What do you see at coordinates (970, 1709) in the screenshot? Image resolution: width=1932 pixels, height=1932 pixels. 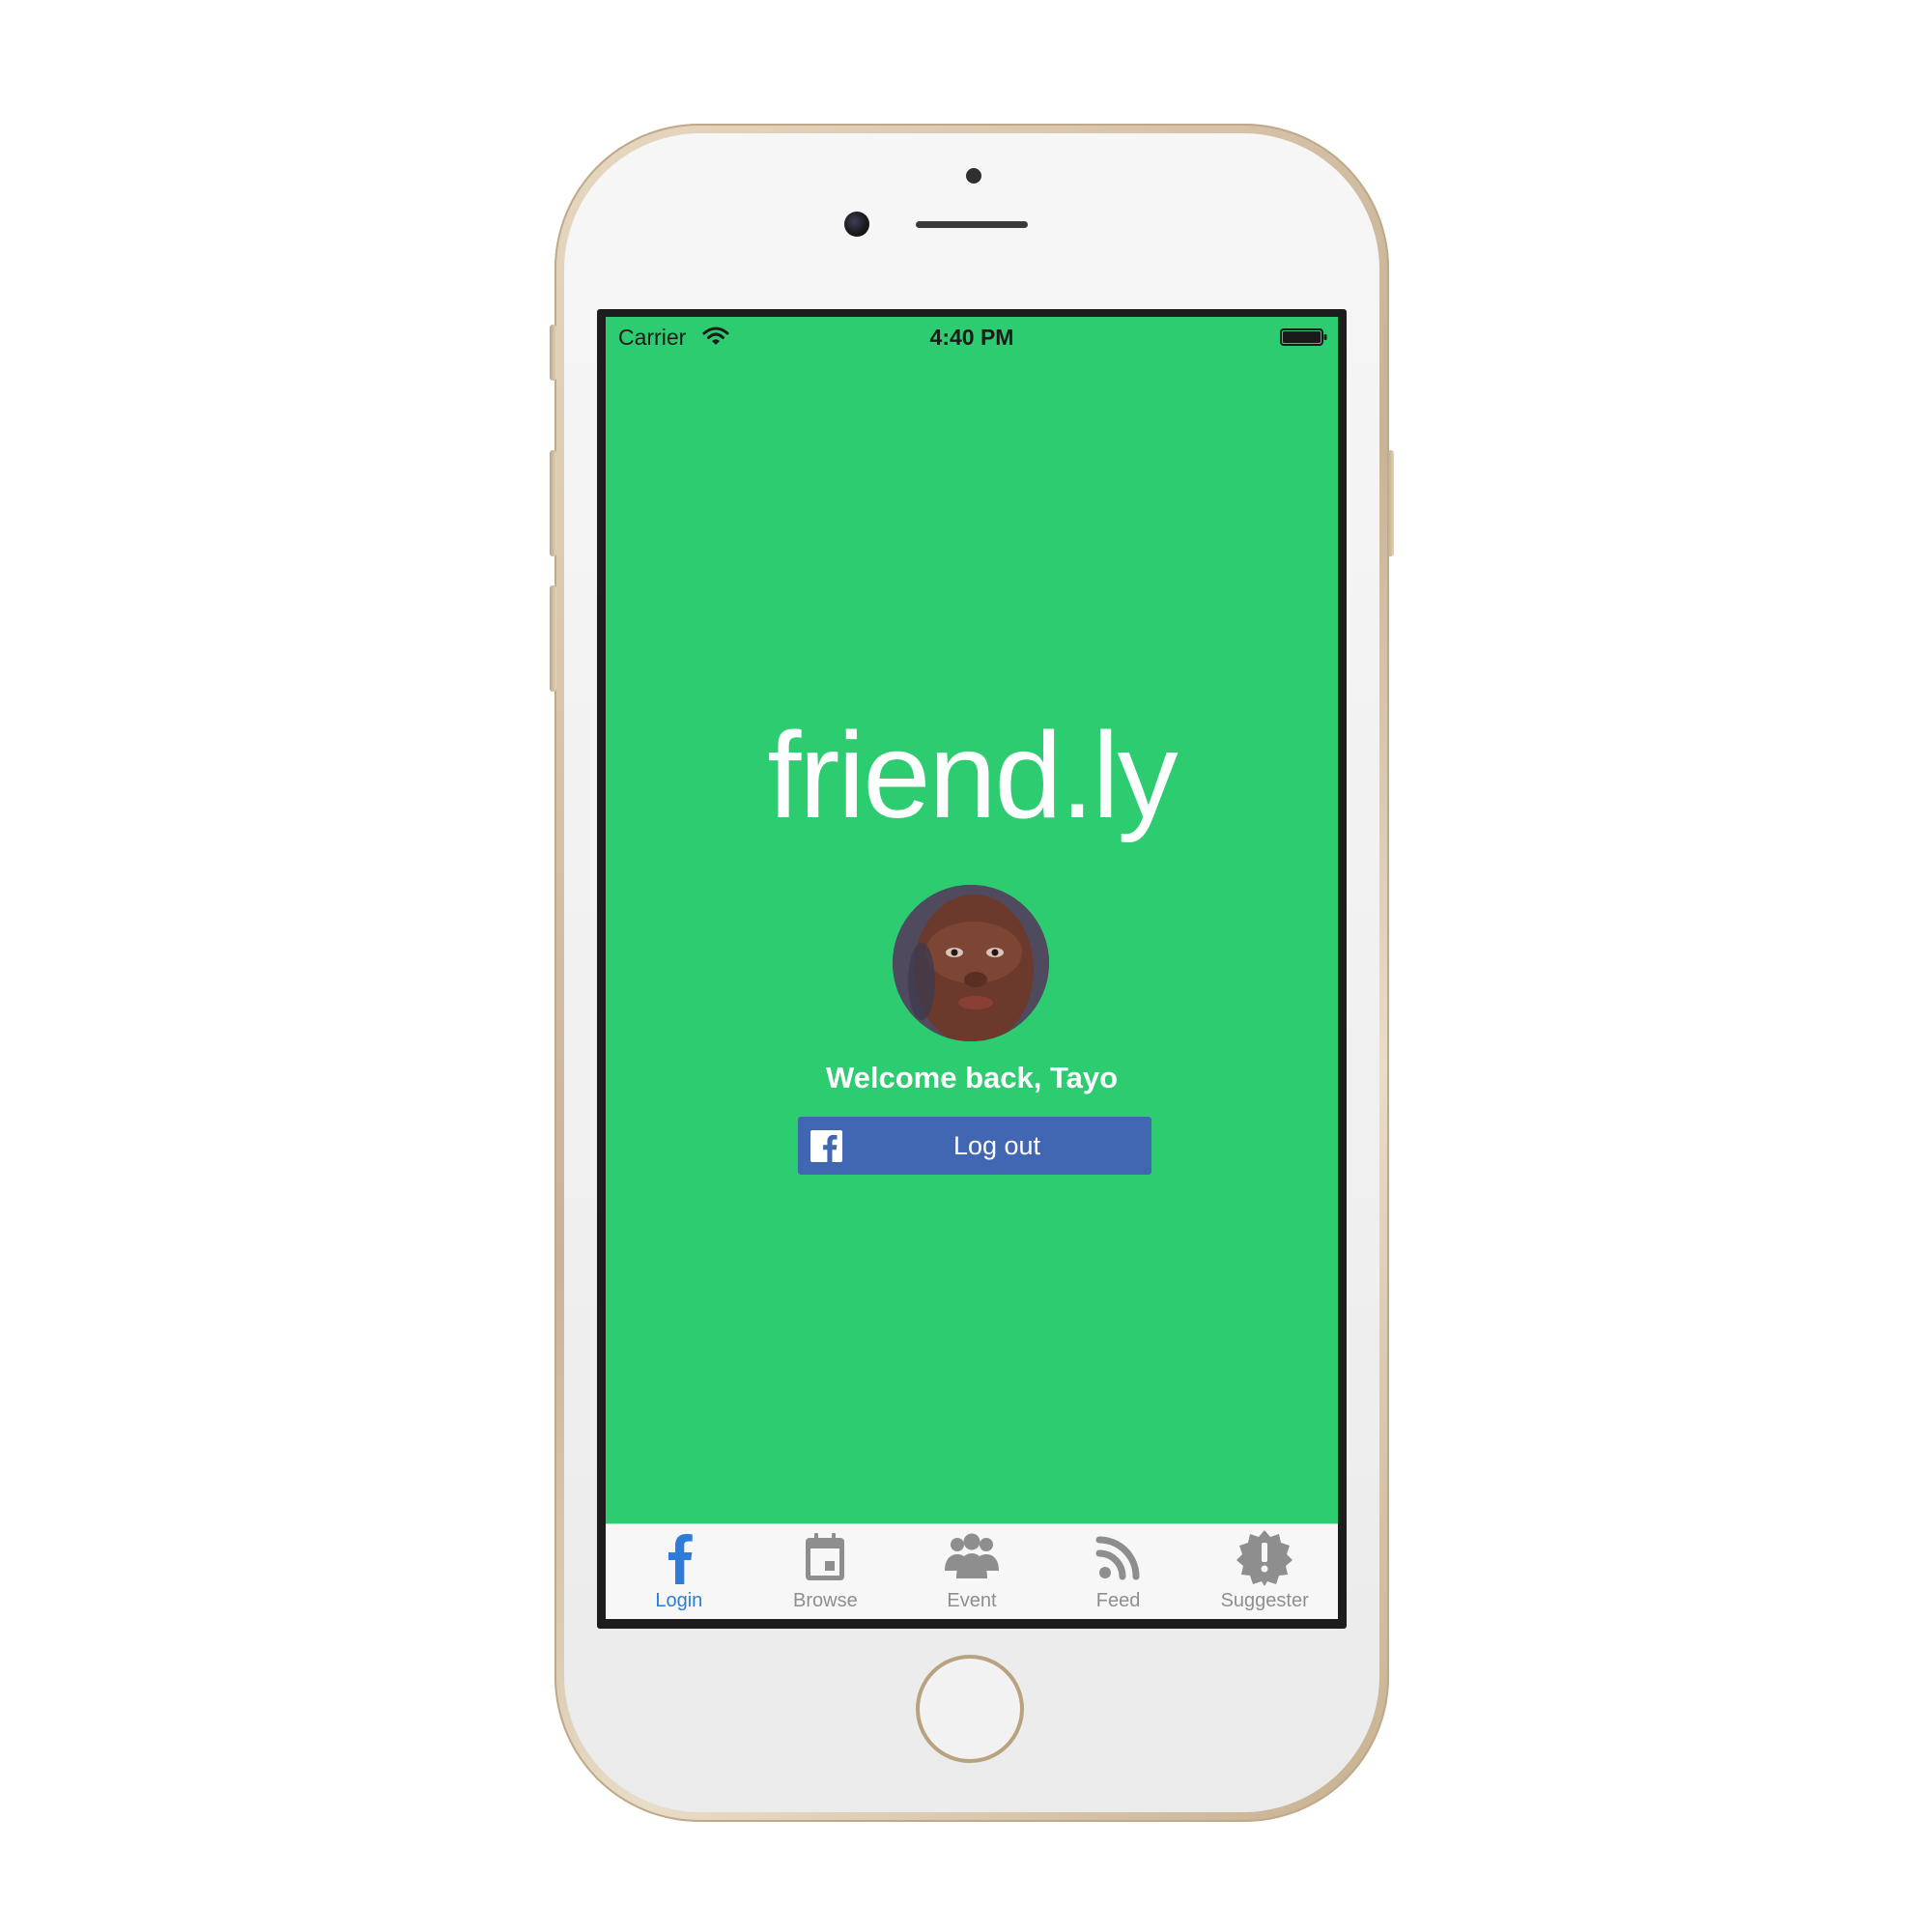 I see `home-button` at bounding box center [970, 1709].